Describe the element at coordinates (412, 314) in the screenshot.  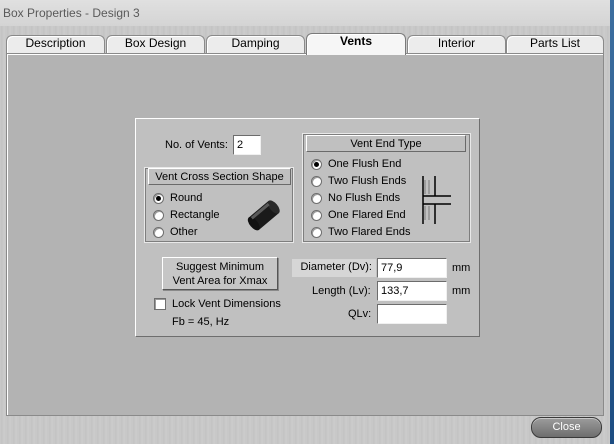
I see `qlv-input` at that location.